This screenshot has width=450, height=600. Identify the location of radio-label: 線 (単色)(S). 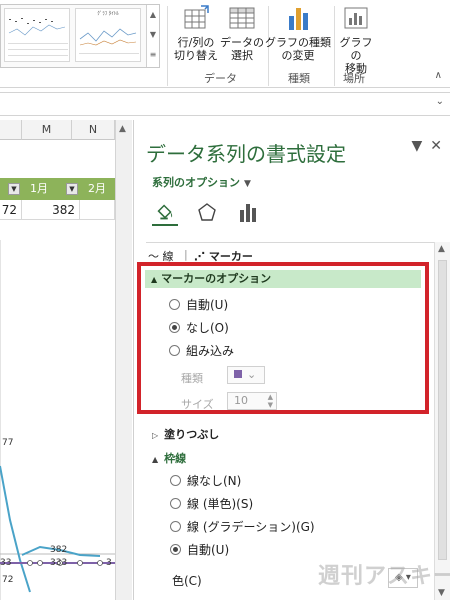
(220, 504).